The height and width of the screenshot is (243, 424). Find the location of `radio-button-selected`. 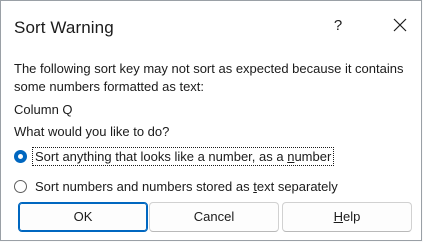

radio-button-selected is located at coordinates (20, 156).